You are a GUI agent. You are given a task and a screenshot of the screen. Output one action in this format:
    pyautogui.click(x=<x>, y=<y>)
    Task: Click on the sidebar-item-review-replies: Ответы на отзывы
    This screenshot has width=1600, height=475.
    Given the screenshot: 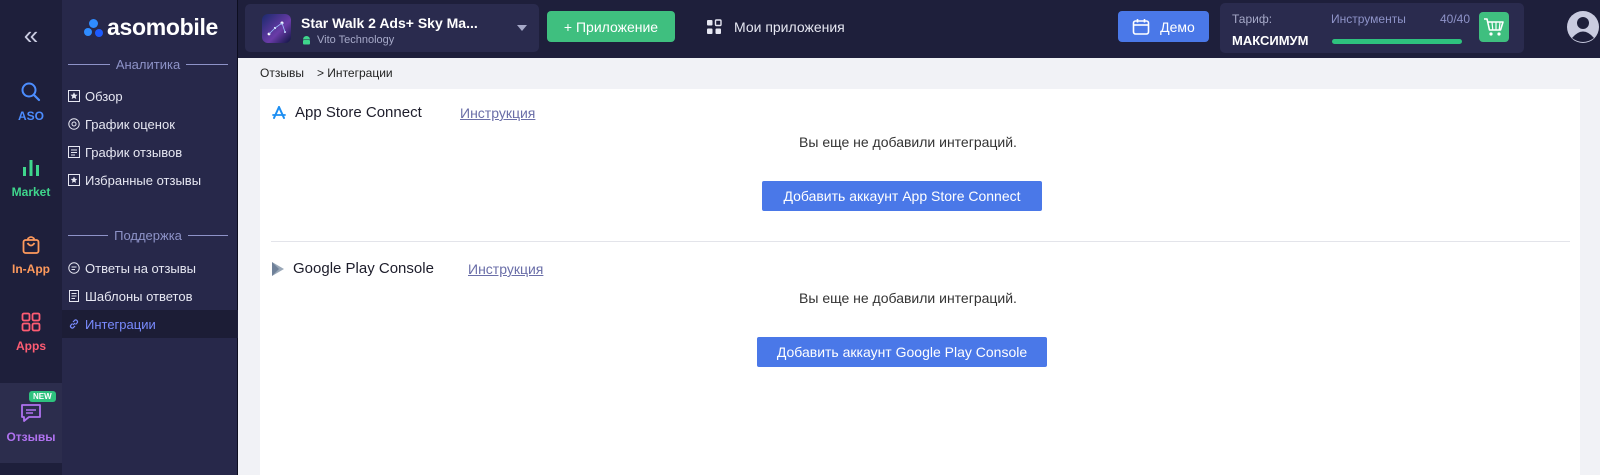 What is the action you would take?
    pyautogui.click(x=150, y=268)
    